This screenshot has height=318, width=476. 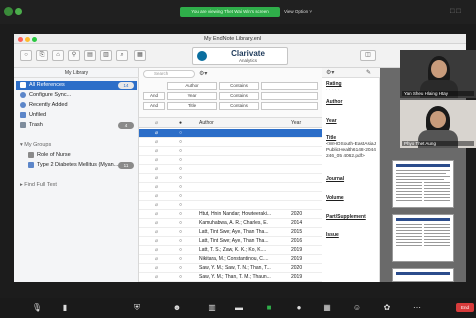 What do you see at coordinates (230, 250) in the screenshot?
I see `table-row: ⌀ ○ Latt, T. S.; Zaw, K. K.; Ko, K.... 2019` at bounding box center [230, 250].